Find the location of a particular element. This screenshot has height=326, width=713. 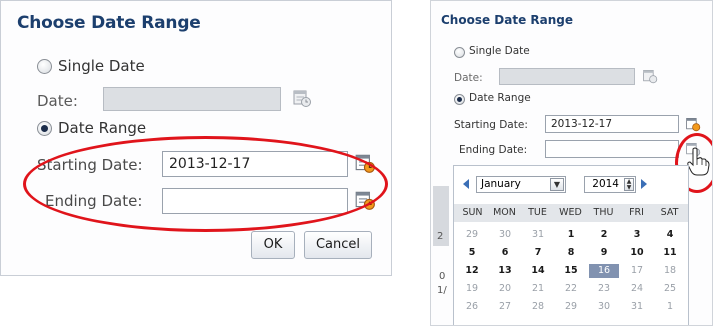

weekday-header: SUN MON TUE WED THU FRI SAT is located at coordinates (571, 213).